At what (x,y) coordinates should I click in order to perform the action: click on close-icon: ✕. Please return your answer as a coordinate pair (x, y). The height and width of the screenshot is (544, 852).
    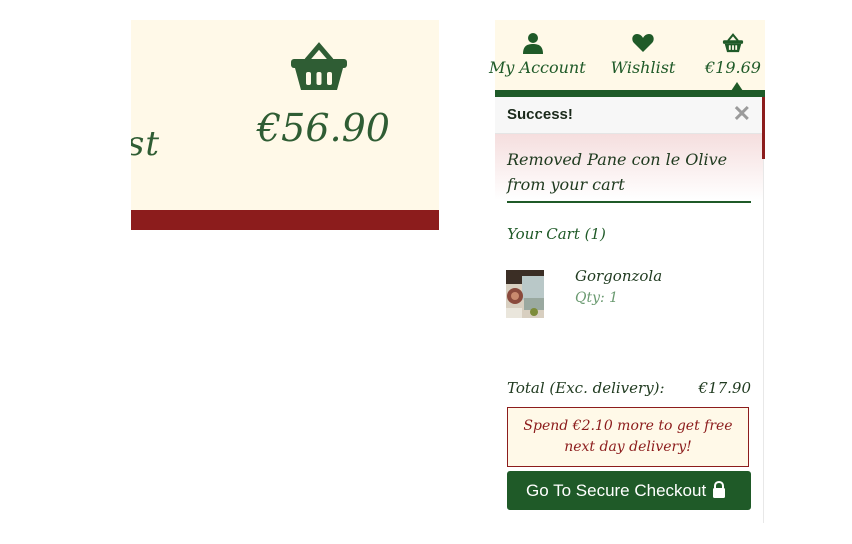
    Looking at the image, I should click on (742, 114).